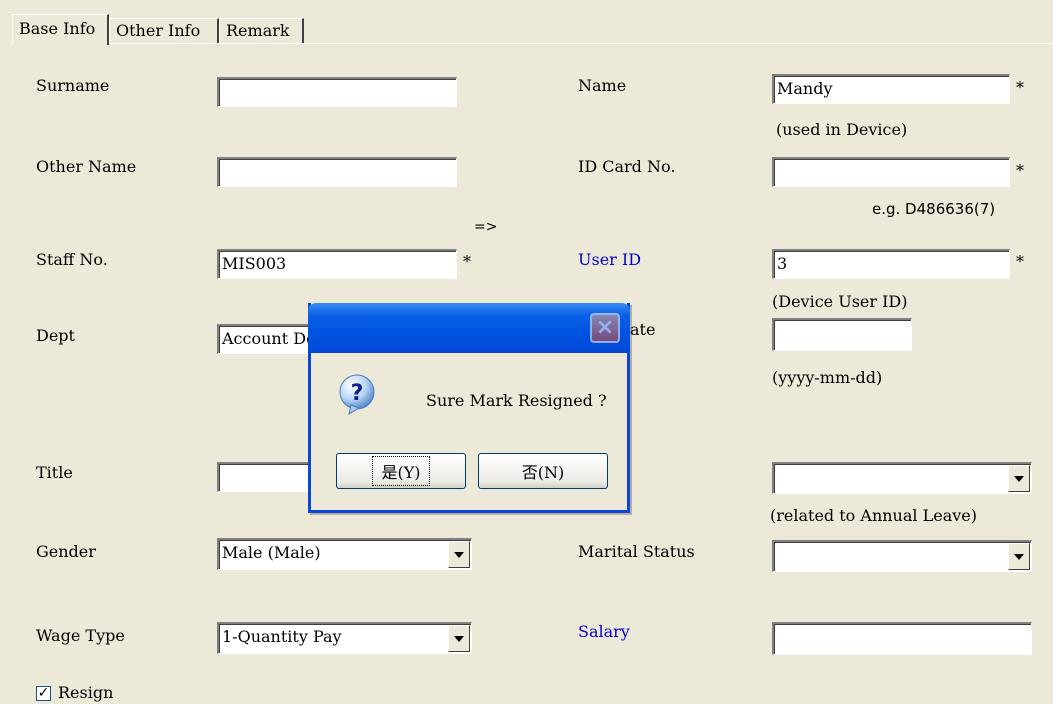  Describe the element at coordinates (85, 692) in the screenshot. I see `resign-label: Resign` at that location.